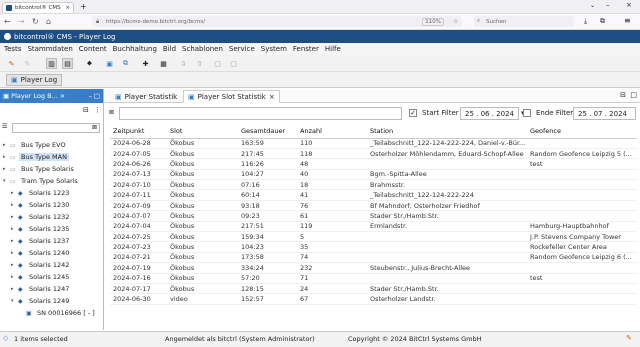  What do you see at coordinates (604, 113) in the screenshot?
I see `end-date-field: 25 . 07 . 2024` at bounding box center [604, 113].